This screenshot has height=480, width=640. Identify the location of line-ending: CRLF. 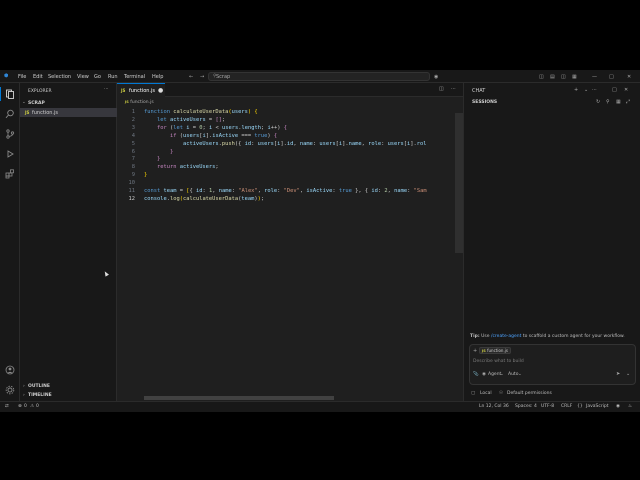
(566, 406).